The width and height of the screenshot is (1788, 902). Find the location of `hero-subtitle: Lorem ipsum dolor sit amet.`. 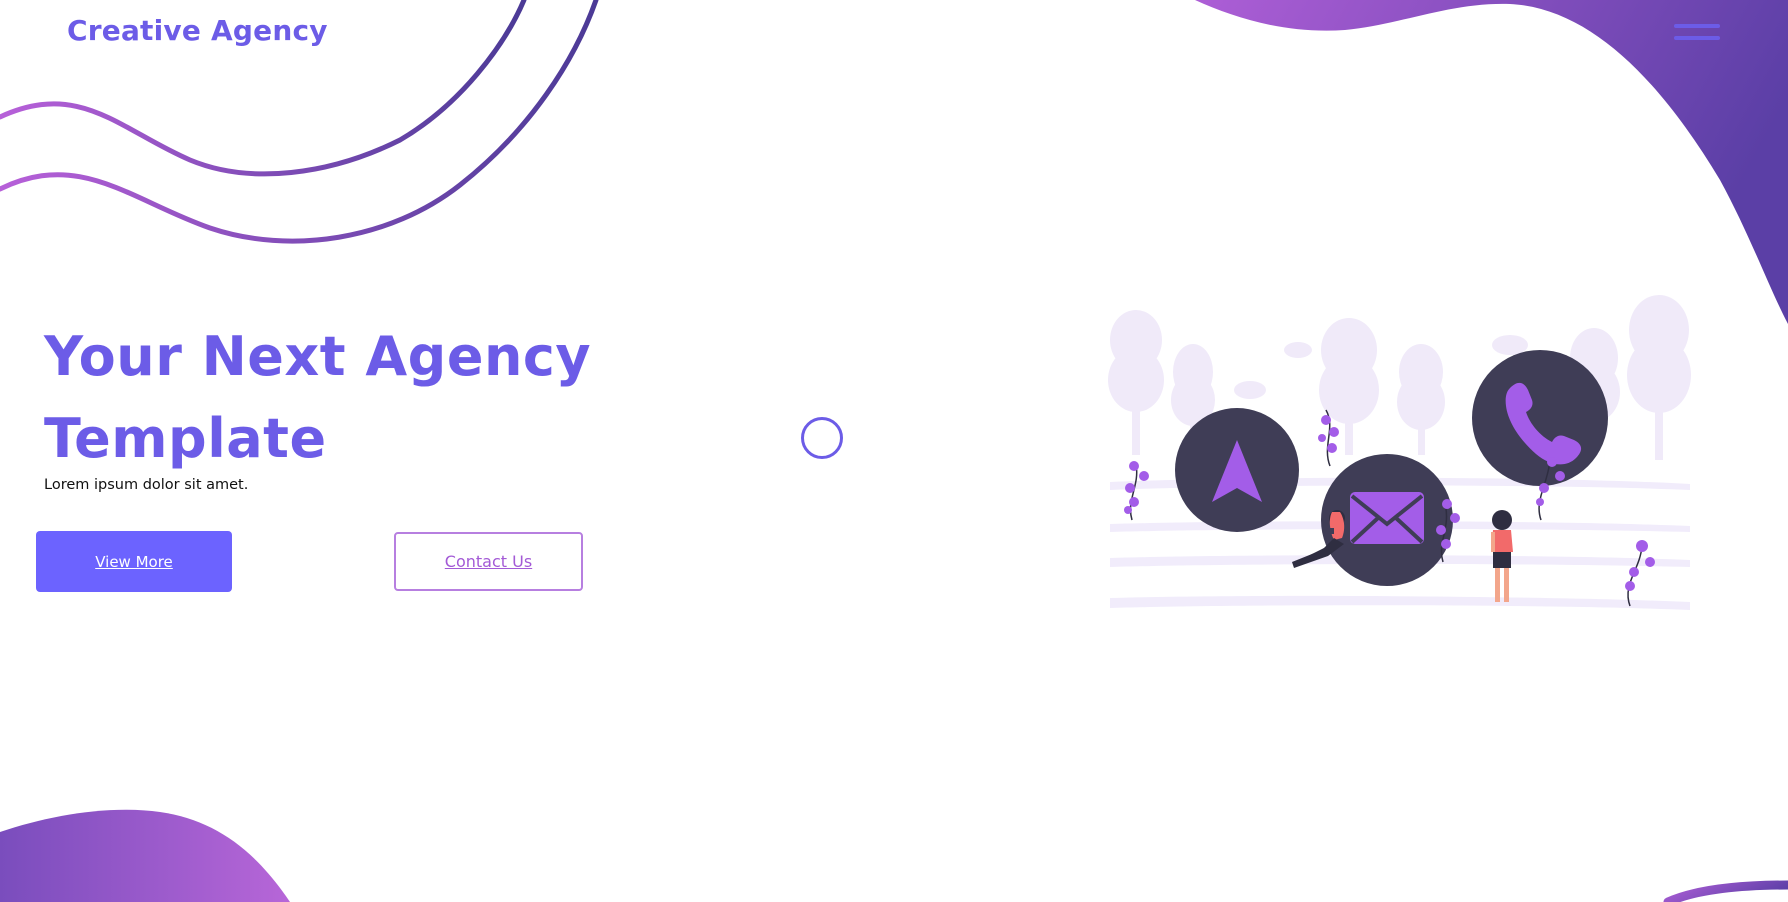

hero-subtitle: Lorem ipsum dolor sit amet. is located at coordinates (146, 485).